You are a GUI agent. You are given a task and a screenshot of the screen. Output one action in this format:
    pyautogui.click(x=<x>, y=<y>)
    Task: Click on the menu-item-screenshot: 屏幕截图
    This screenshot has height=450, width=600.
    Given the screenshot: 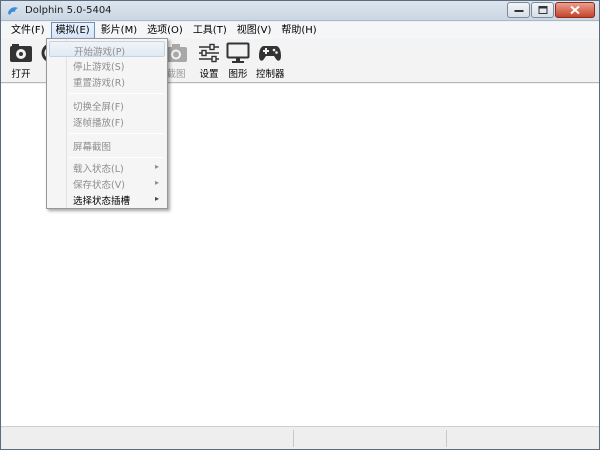 What is the action you would take?
    pyautogui.click(x=107, y=145)
    